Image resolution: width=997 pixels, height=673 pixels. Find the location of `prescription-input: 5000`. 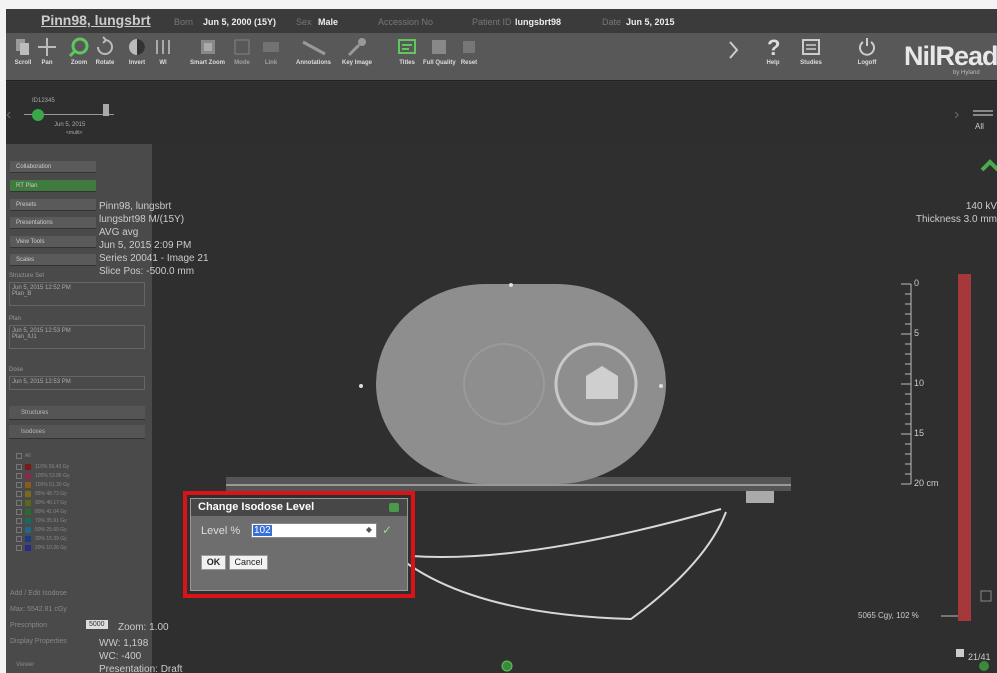

prescription-input: 5000 is located at coordinates (97, 624).